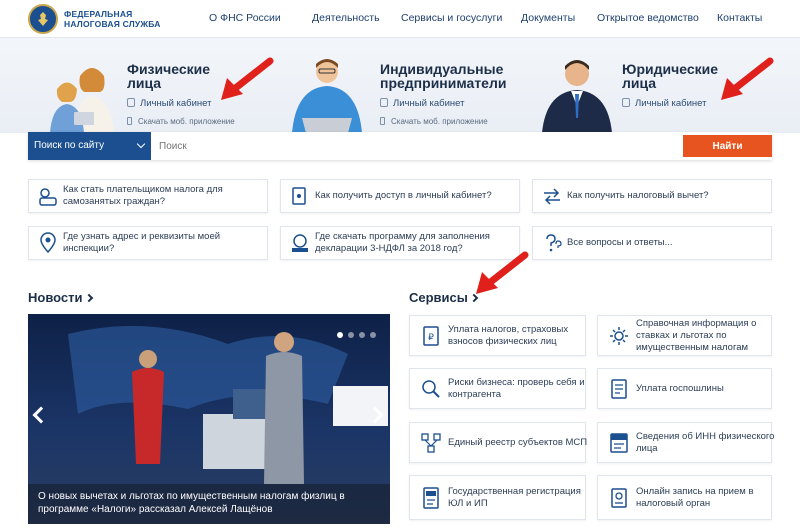  What do you see at coordinates (498, 442) in the screenshot?
I see `service-msp-registry: Единый реестр субъектов МСП` at bounding box center [498, 442].